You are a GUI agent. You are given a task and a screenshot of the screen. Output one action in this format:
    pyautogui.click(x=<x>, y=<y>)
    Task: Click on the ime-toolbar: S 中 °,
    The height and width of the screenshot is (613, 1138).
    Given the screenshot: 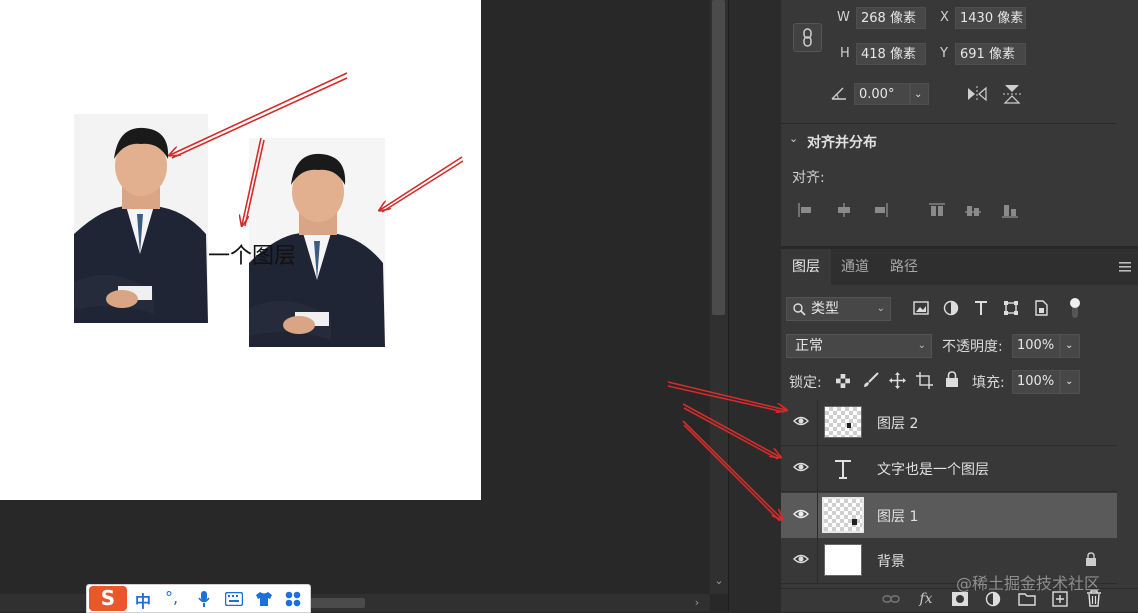 What is the action you would take?
    pyautogui.click(x=198, y=598)
    